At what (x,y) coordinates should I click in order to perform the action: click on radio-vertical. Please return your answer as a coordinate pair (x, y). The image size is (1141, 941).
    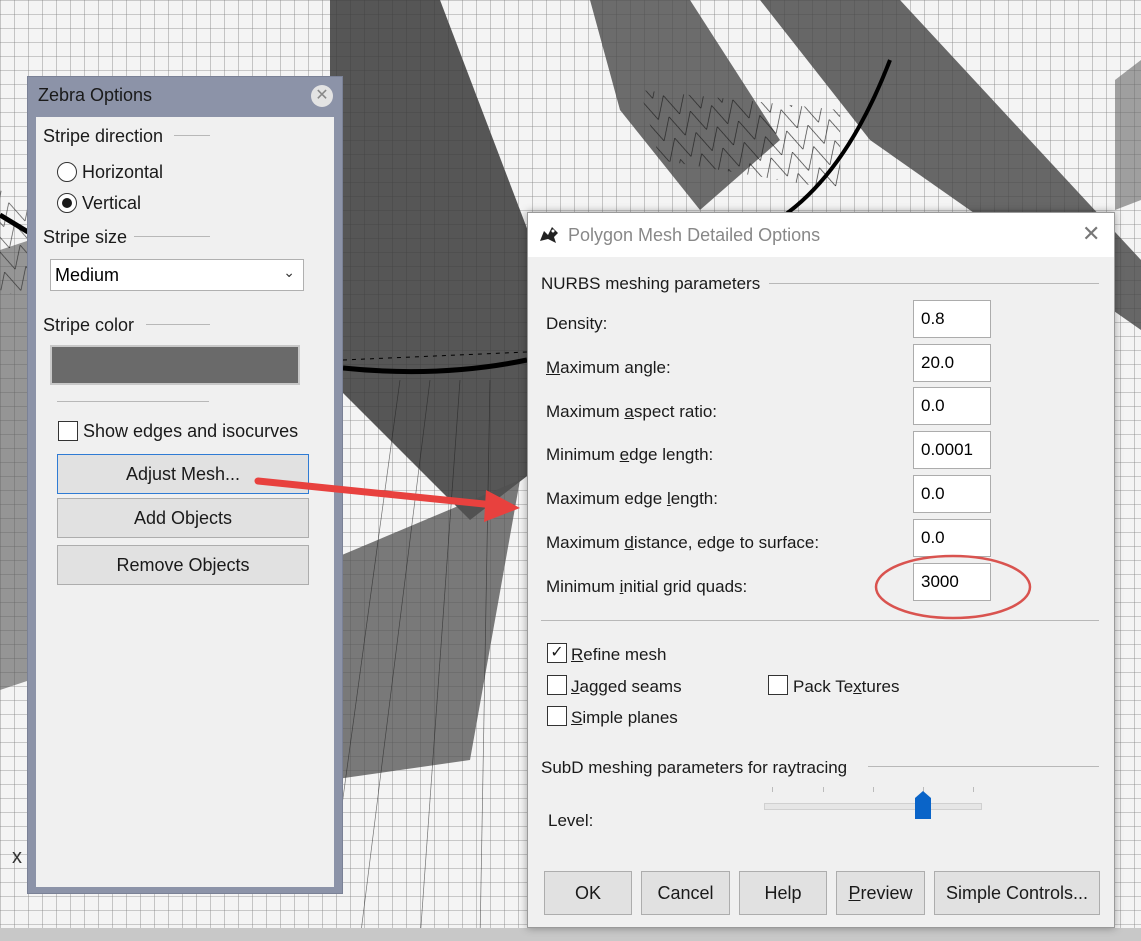
    Looking at the image, I should click on (67, 203).